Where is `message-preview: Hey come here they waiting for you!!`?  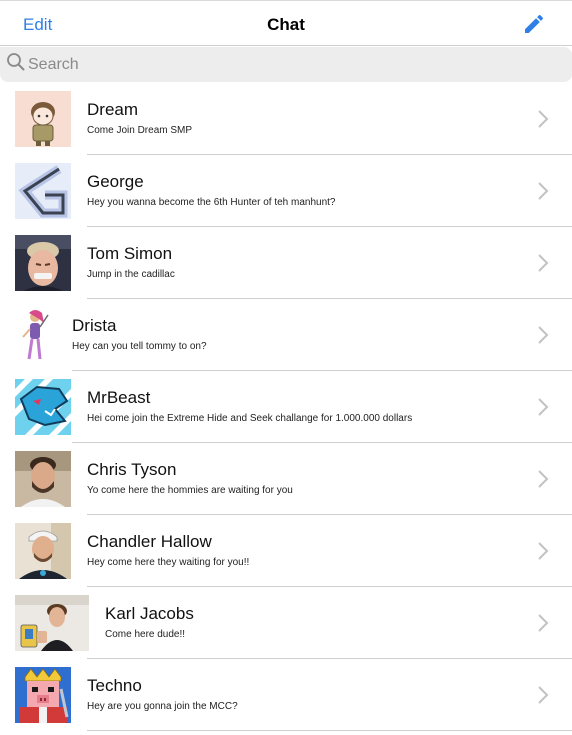
message-preview: Hey come here they waiting for you!! is located at coordinates (168, 562).